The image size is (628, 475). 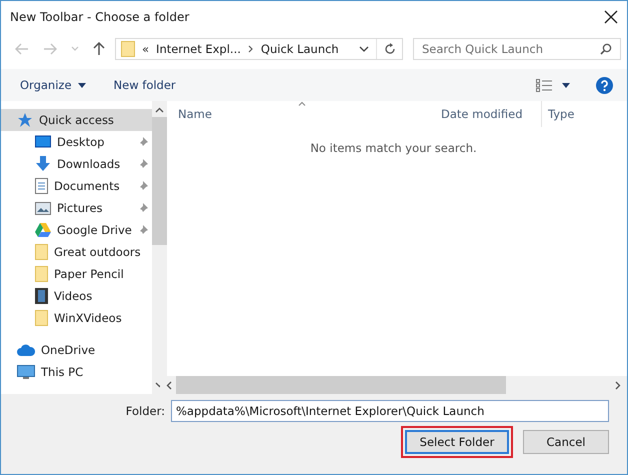 What do you see at coordinates (457, 442) in the screenshot?
I see `select-folder-button: Select Folder` at bounding box center [457, 442].